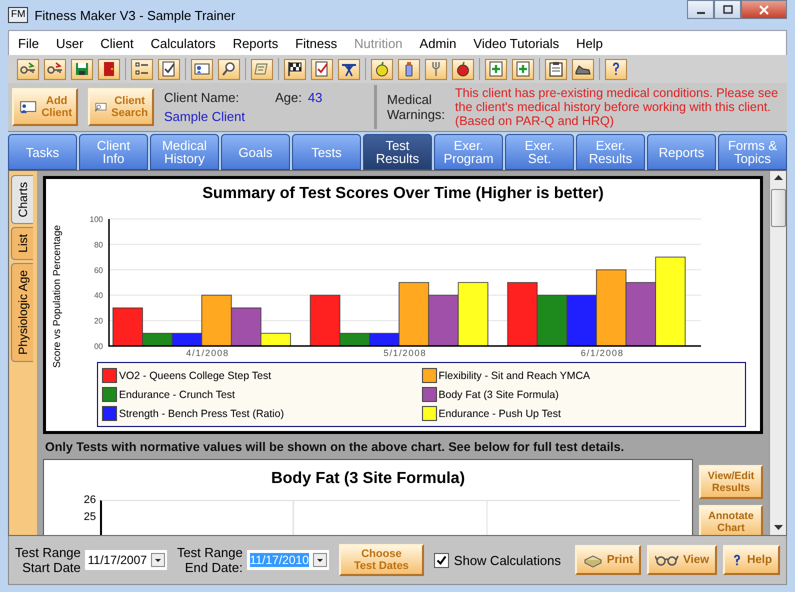 The width and height of the screenshot is (795, 592). What do you see at coordinates (441, 560) in the screenshot?
I see `show-calculations-checkbox` at bounding box center [441, 560].